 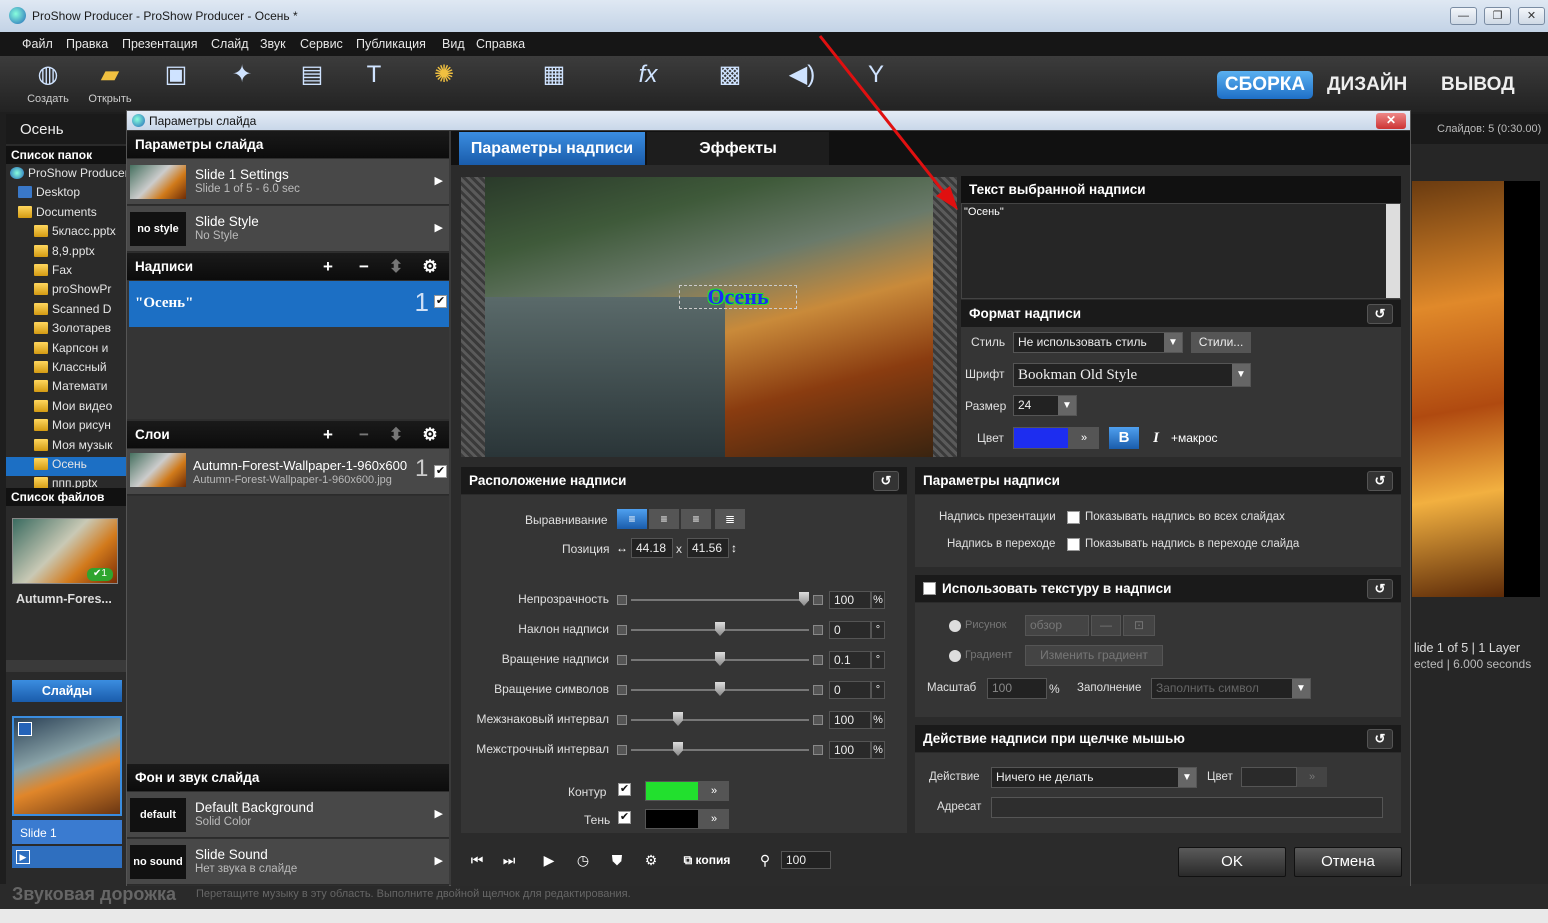 I want to click on slider-value-input: 0.1, so click(x=850, y=660).